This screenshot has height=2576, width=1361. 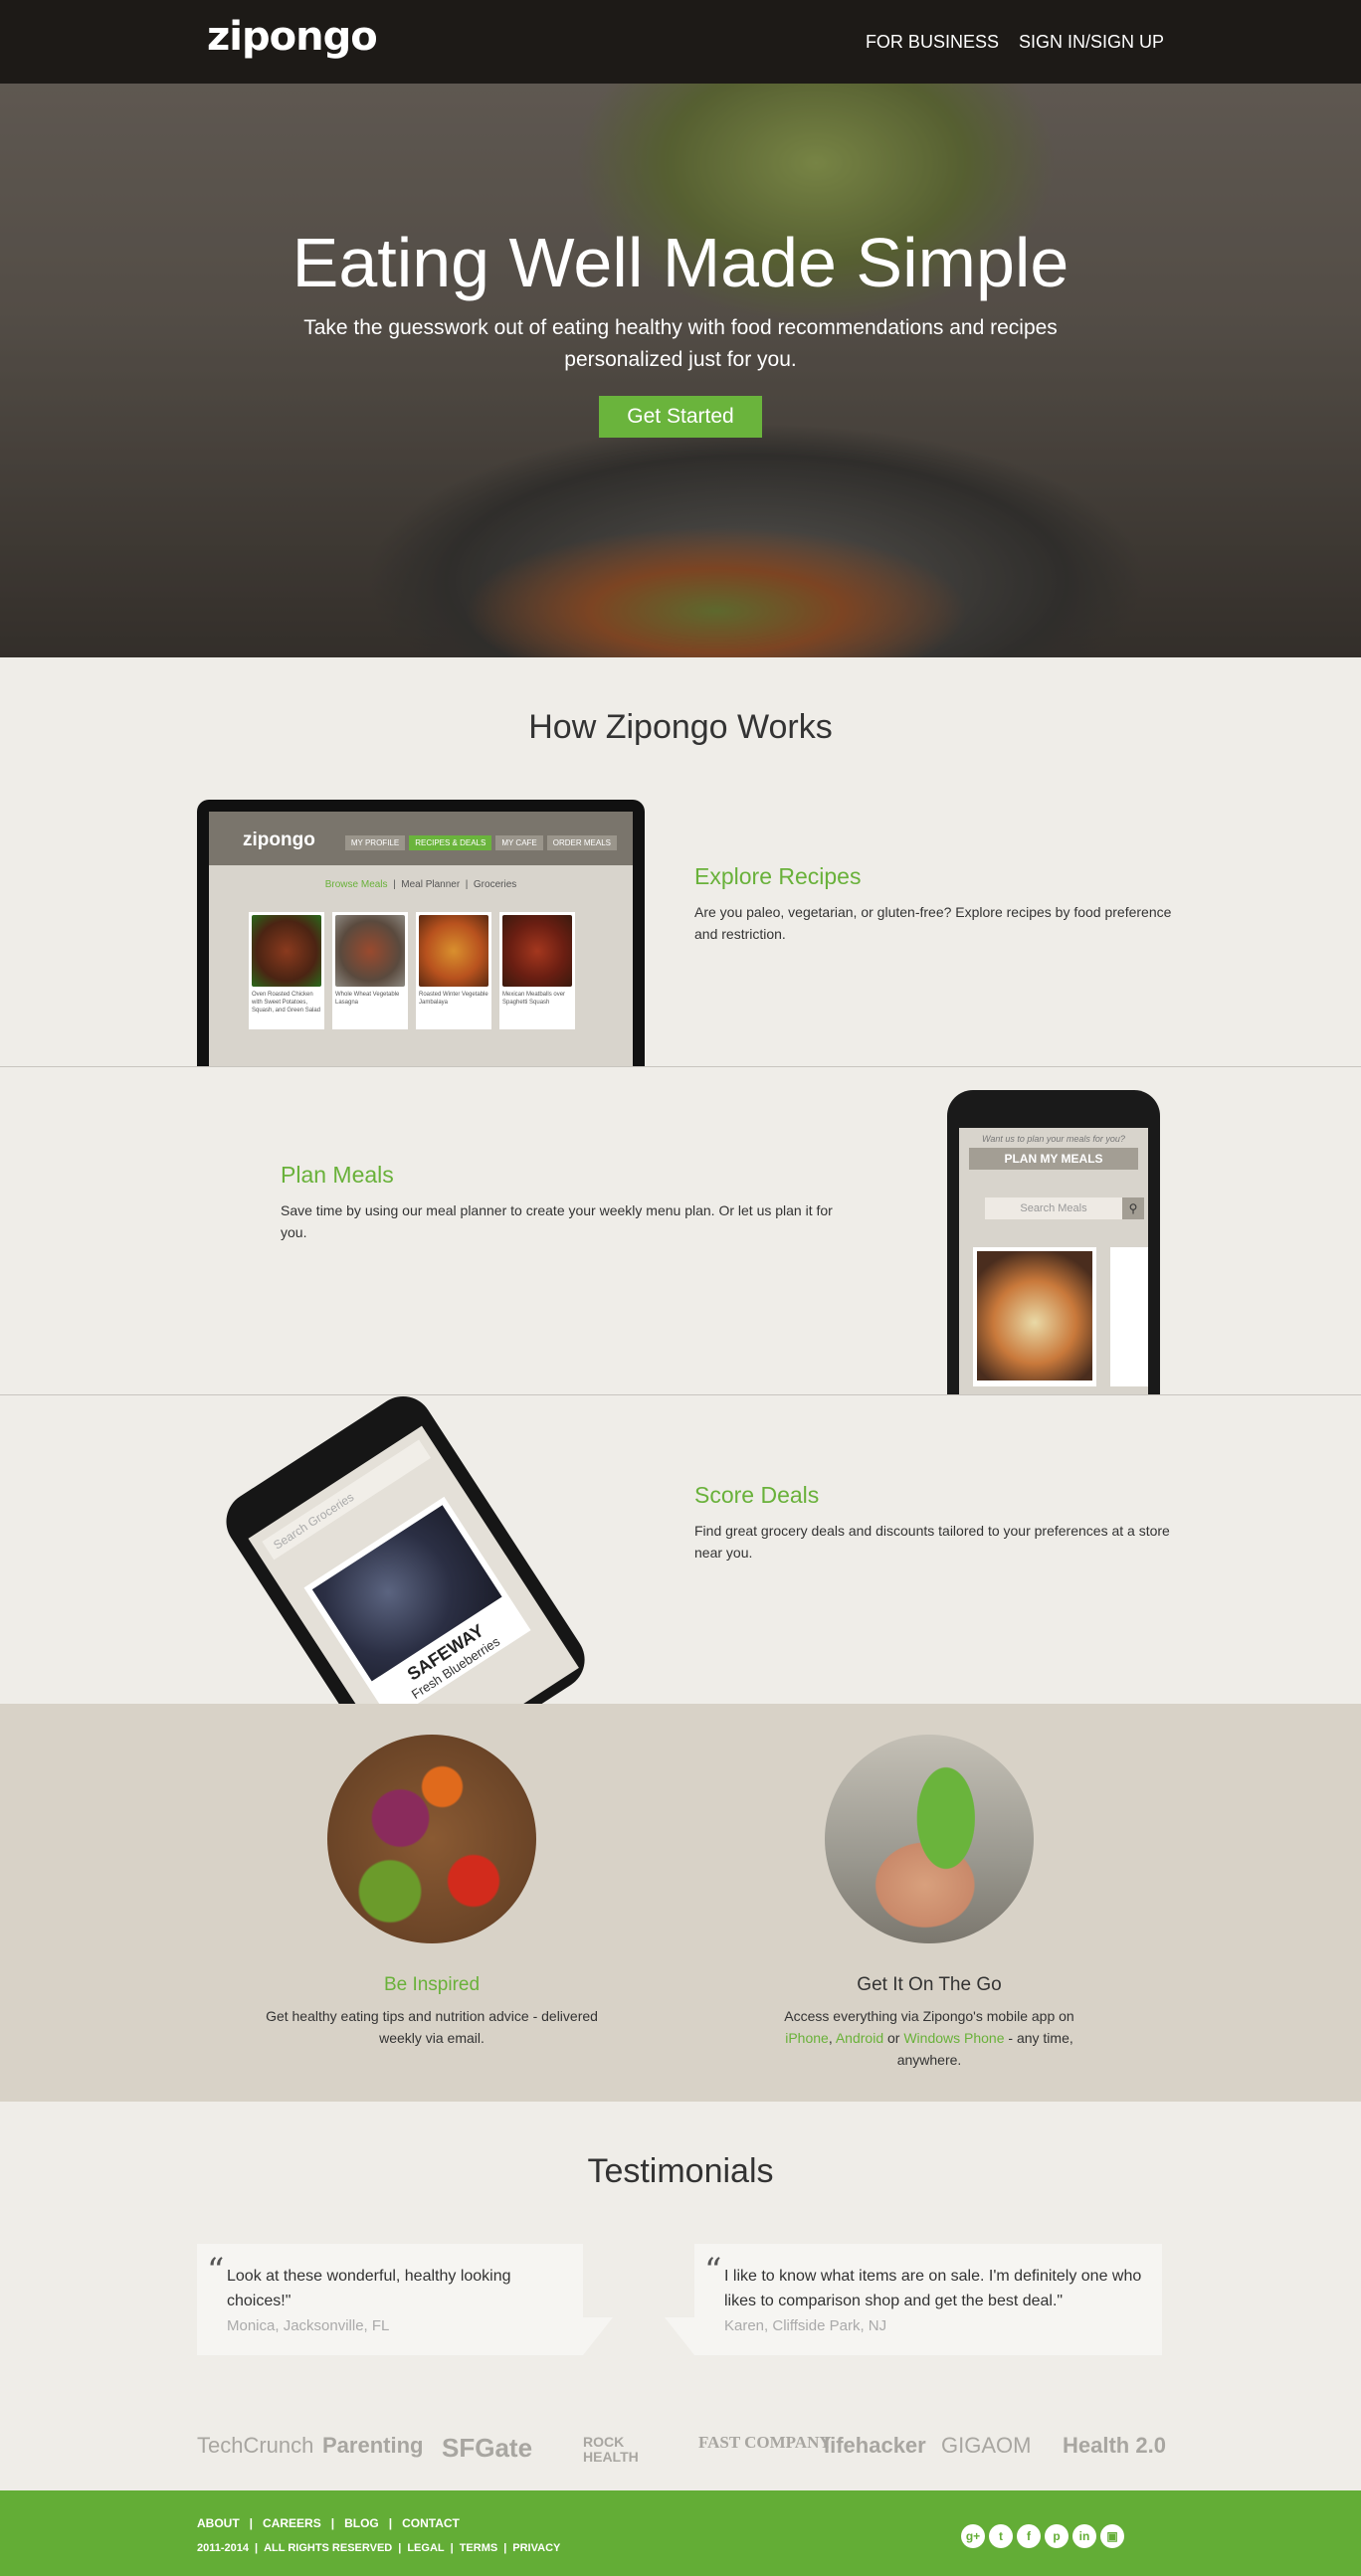 I want to click on footer-link-about: ABOUT, so click(x=218, y=2523).